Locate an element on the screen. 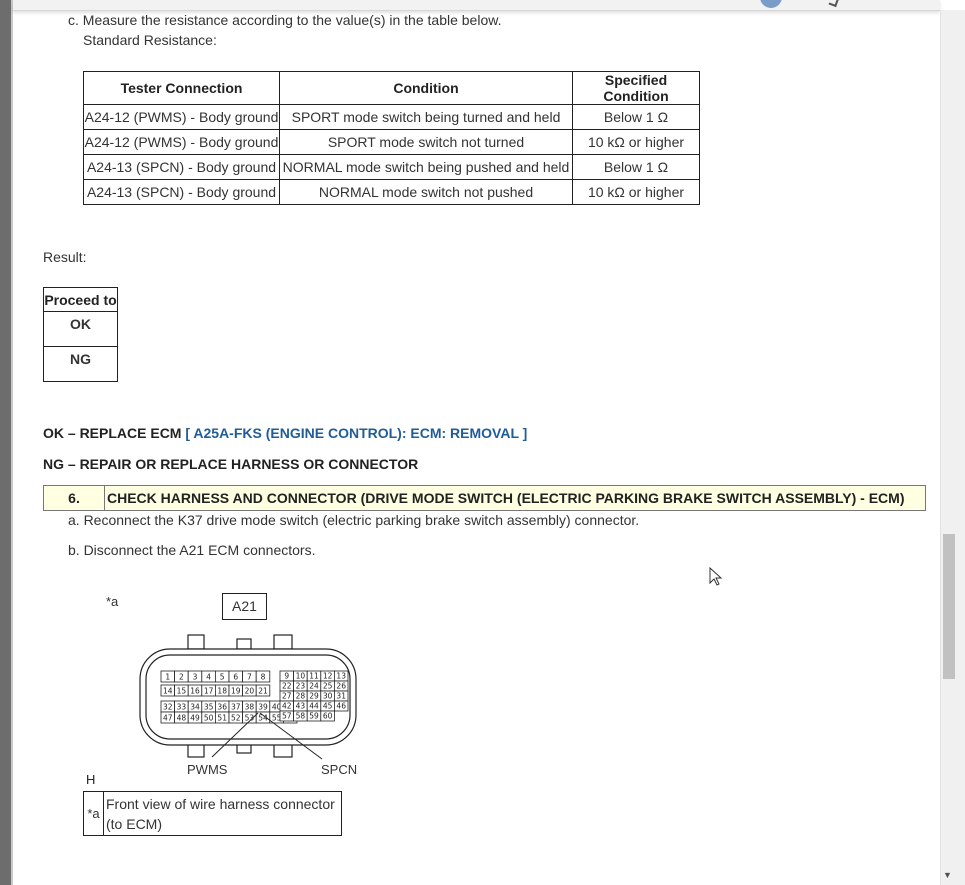 The width and height of the screenshot is (965, 885). pin-number: 20 is located at coordinates (250, 691).